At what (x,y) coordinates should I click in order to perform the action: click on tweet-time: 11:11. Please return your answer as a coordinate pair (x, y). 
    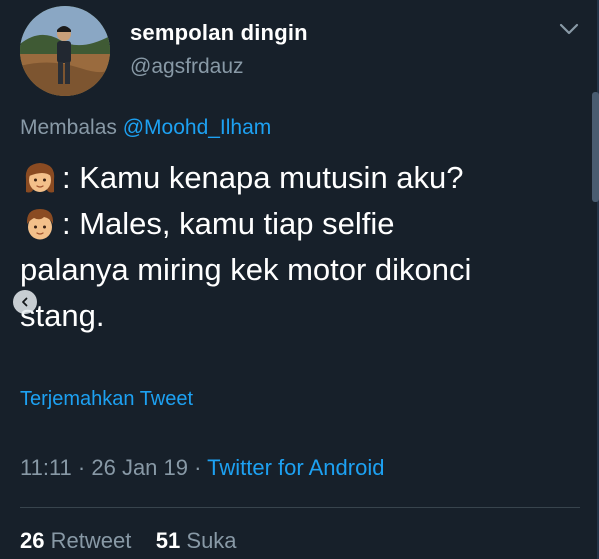
    Looking at the image, I should click on (46, 467).